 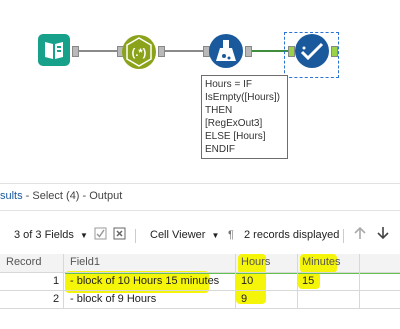 What do you see at coordinates (219, 110) in the screenshot?
I see `annotation-line: THEN` at bounding box center [219, 110].